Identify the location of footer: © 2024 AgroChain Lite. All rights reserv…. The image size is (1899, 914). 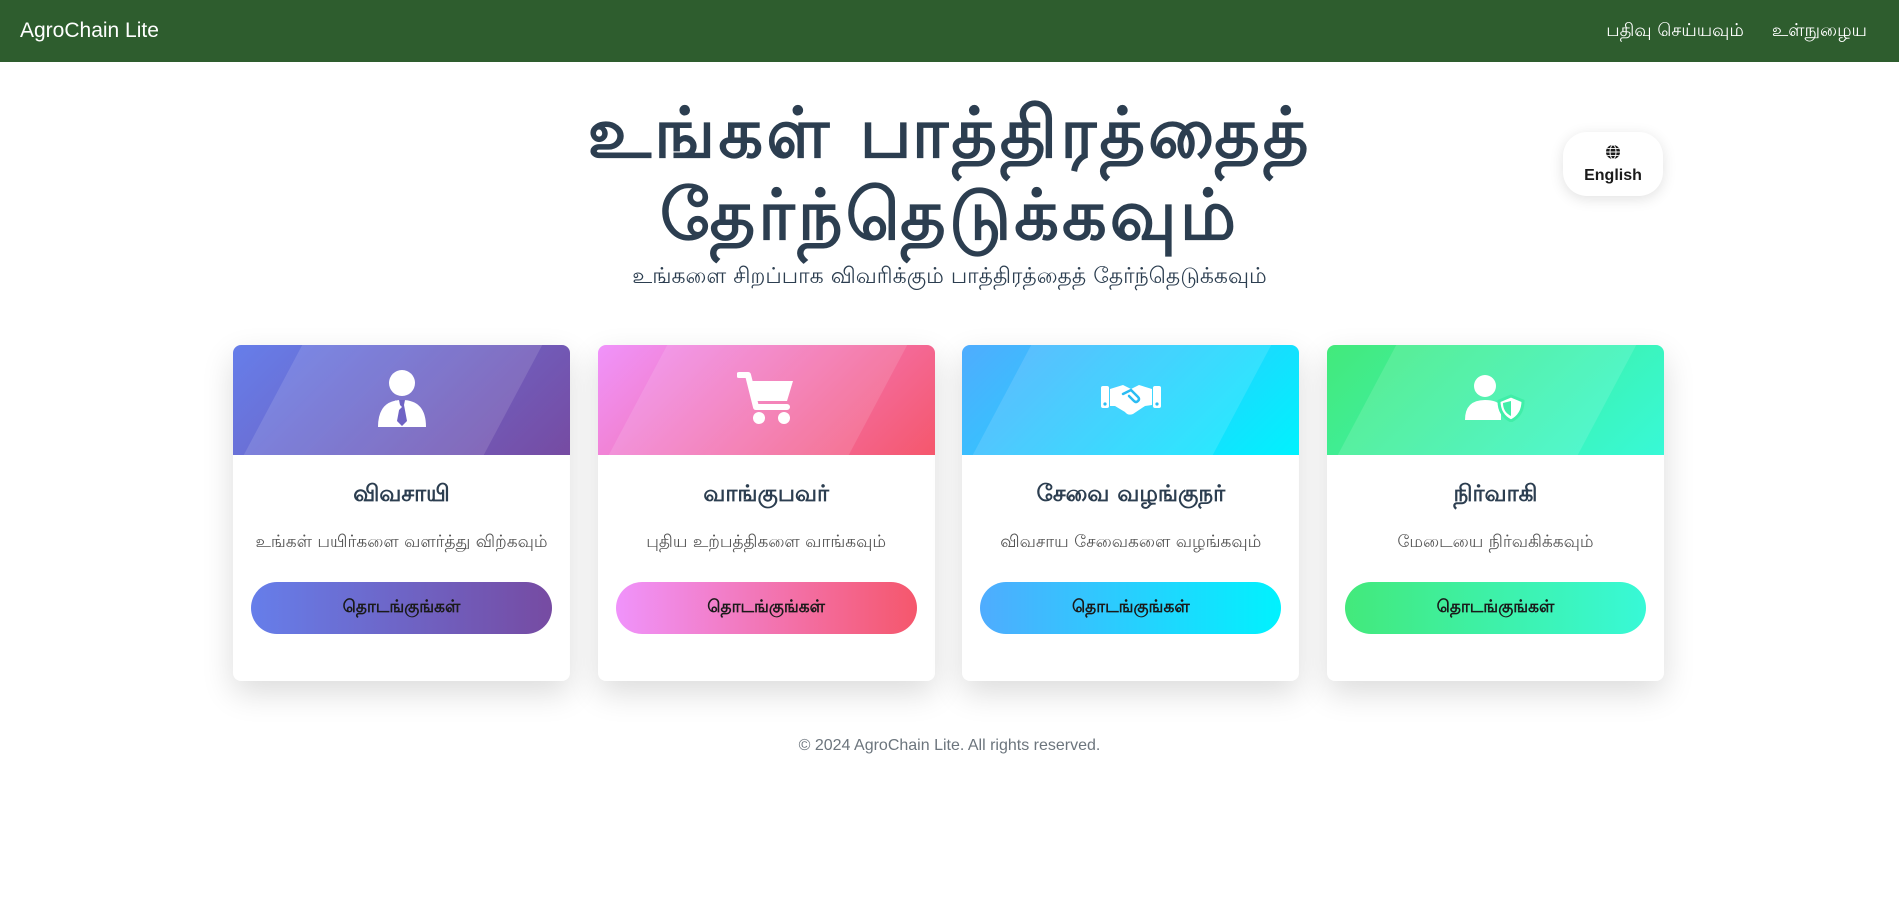
(949, 745).